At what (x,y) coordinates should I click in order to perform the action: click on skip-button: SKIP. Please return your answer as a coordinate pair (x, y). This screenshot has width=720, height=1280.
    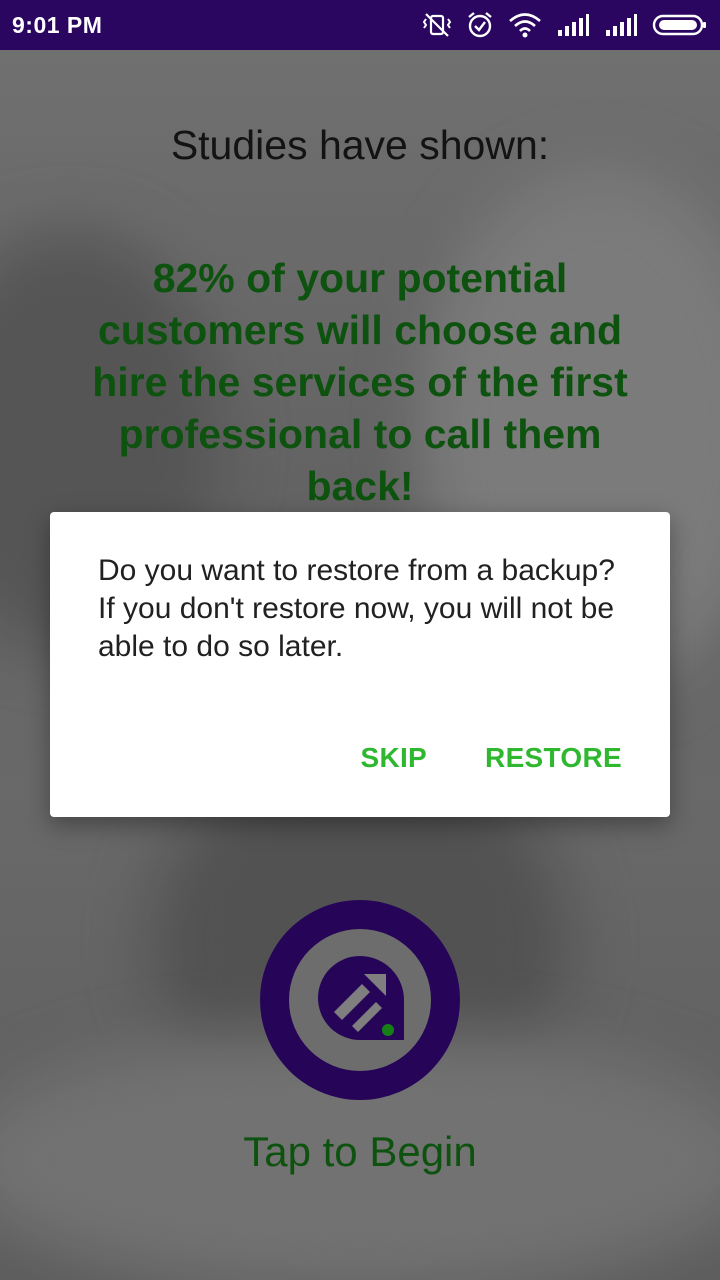
    Looking at the image, I should click on (393, 758).